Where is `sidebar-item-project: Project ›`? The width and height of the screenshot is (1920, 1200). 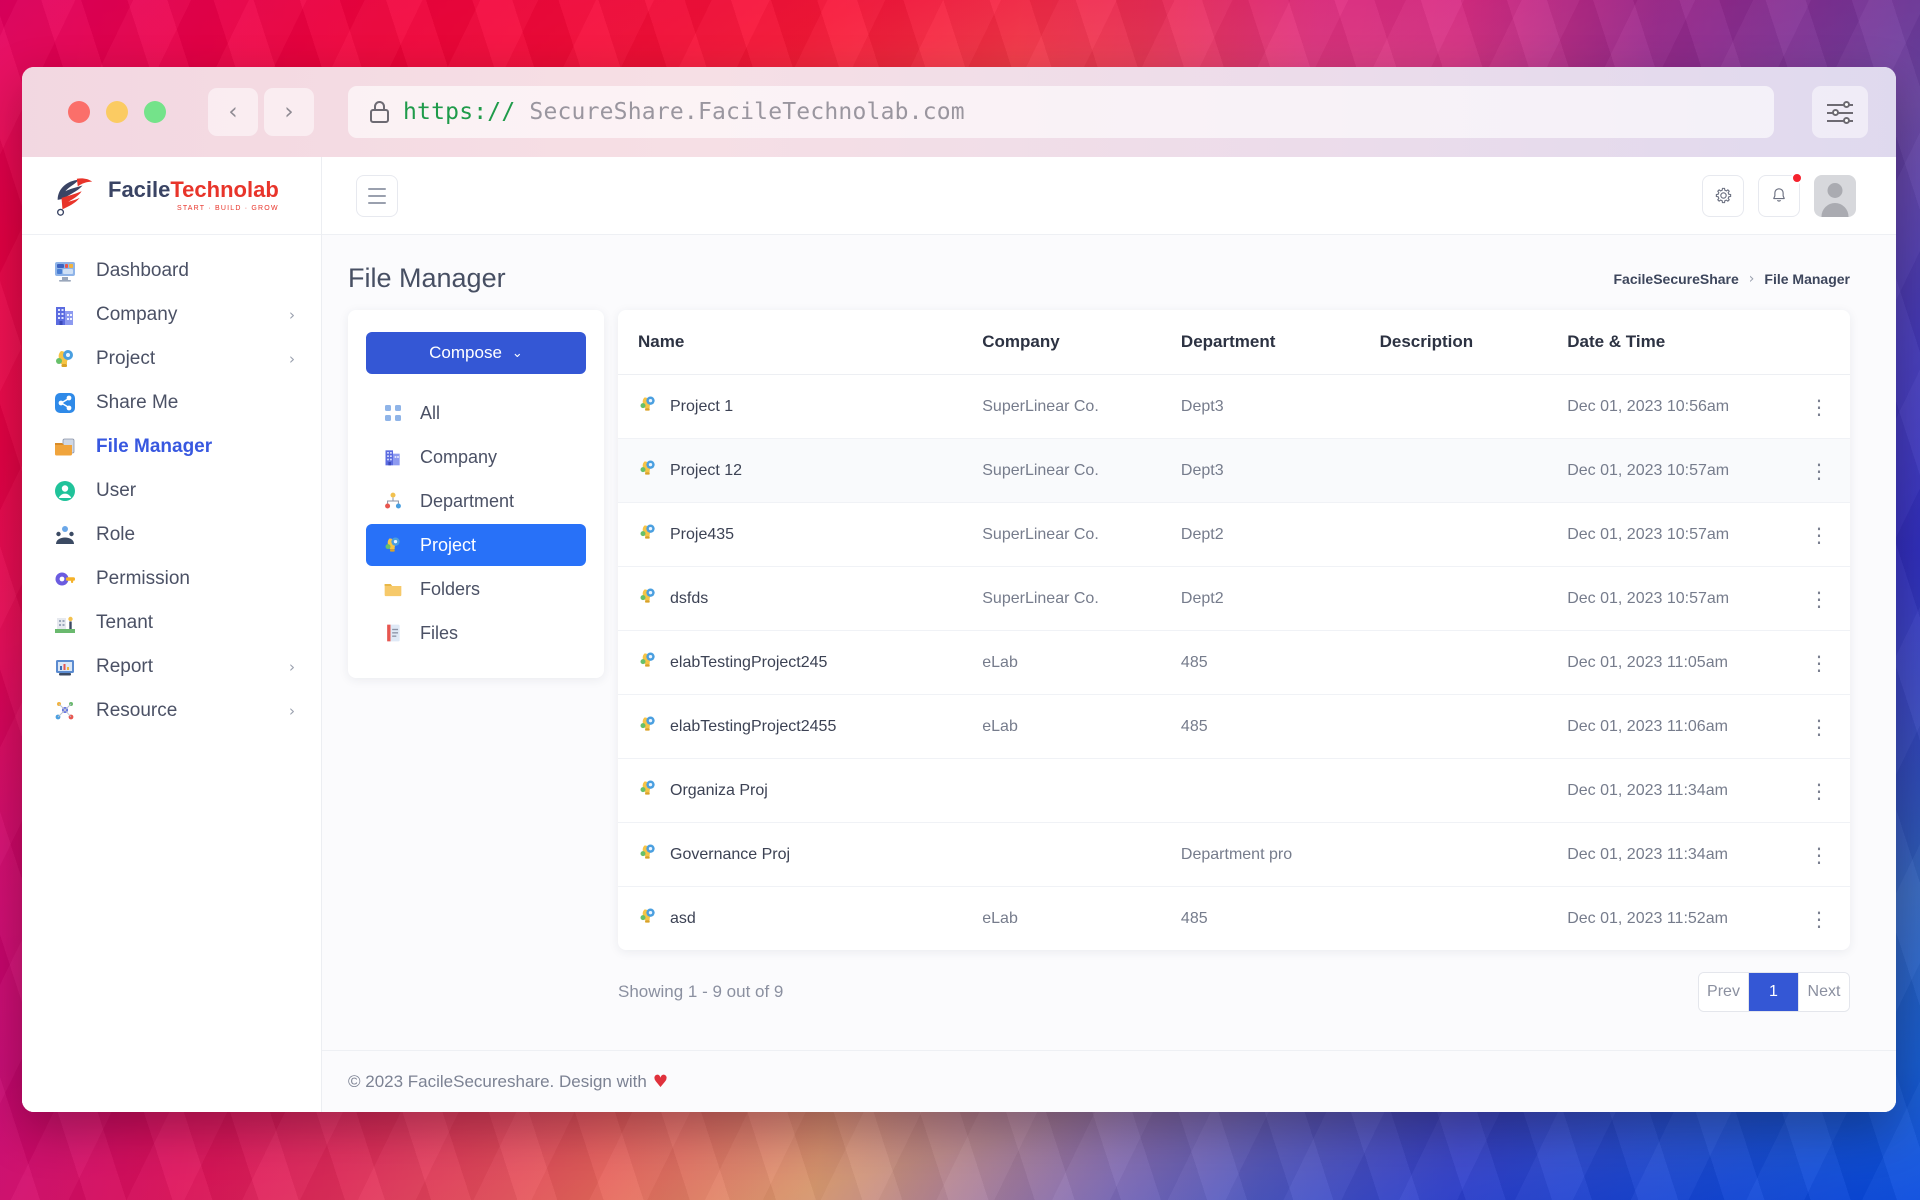 sidebar-item-project: Project › is located at coordinates (171, 359).